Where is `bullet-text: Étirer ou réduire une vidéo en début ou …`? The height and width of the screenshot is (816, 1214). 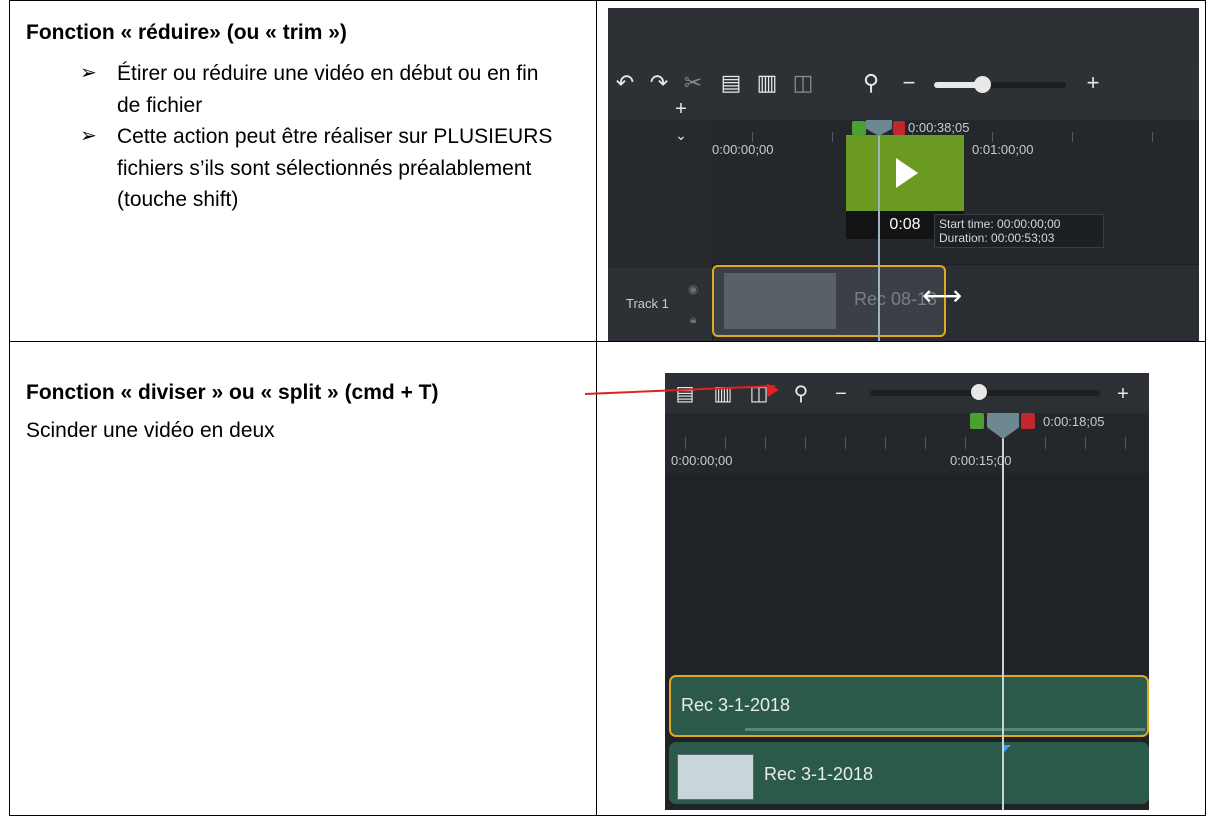
bullet-text: Étirer ou réduire une vidéo en début ou … is located at coordinates (328, 89).